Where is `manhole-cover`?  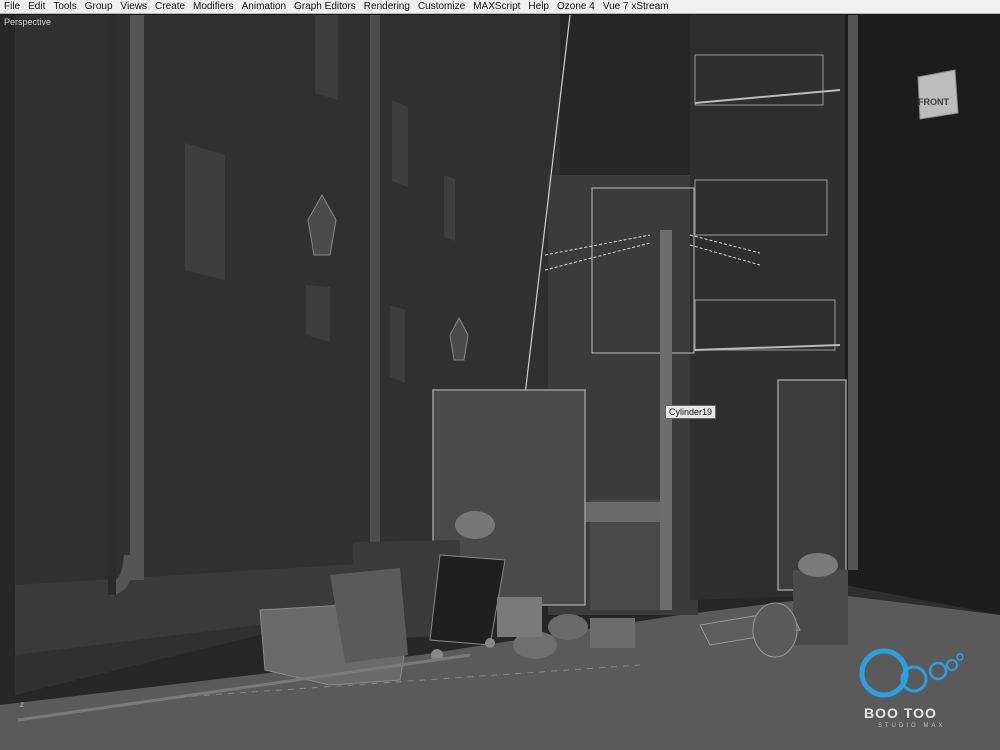
manhole-cover is located at coordinates (775, 630).